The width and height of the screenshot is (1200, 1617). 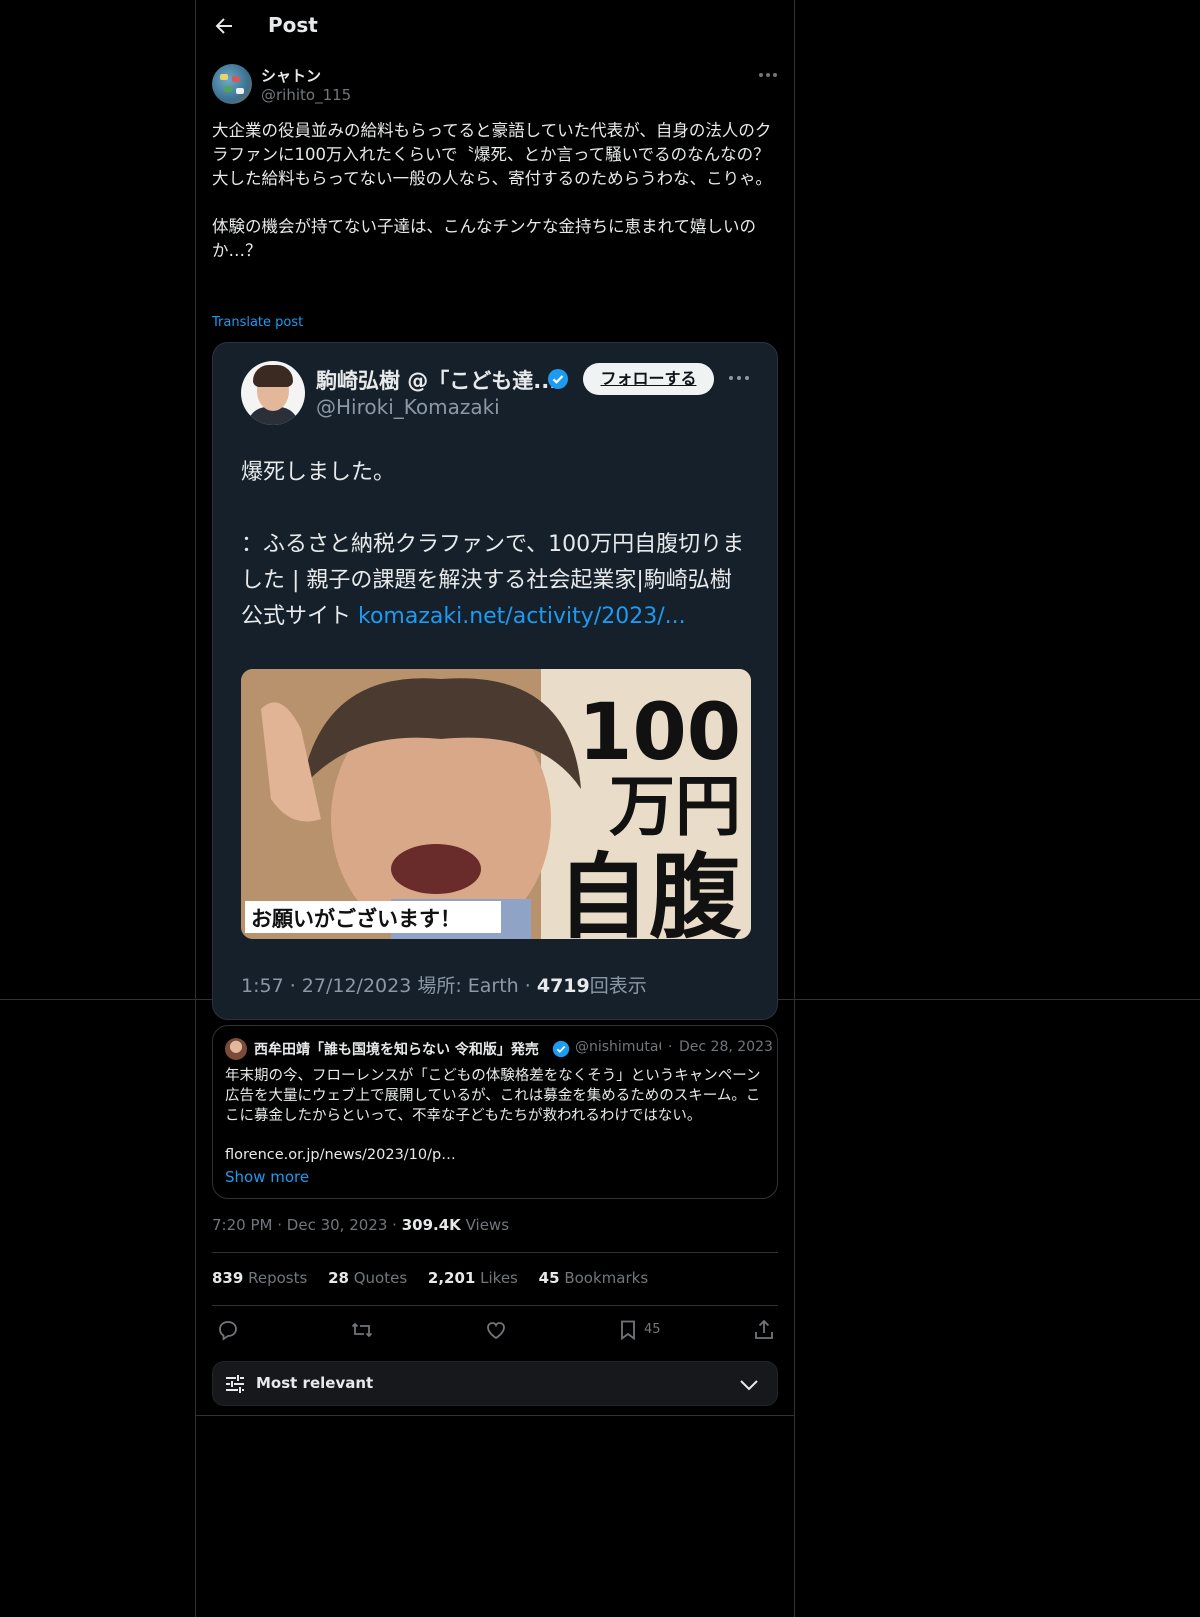 I want to click on quotes-count: 28, so click(x=338, y=1278).